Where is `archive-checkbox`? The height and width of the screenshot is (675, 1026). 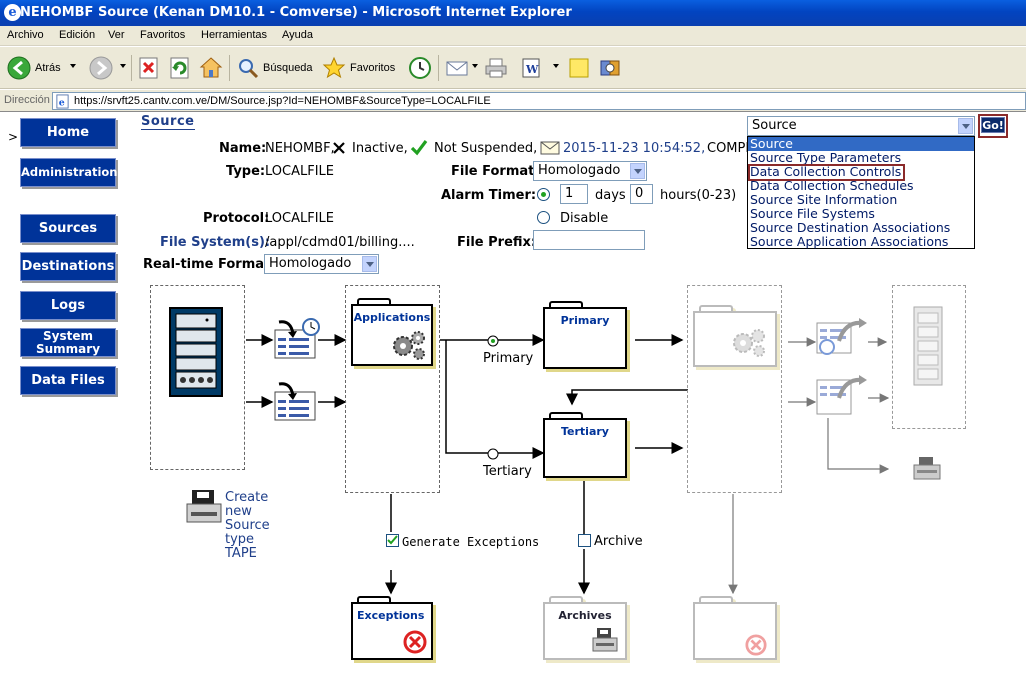
archive-checkbox is located at coordinates (584, 540).